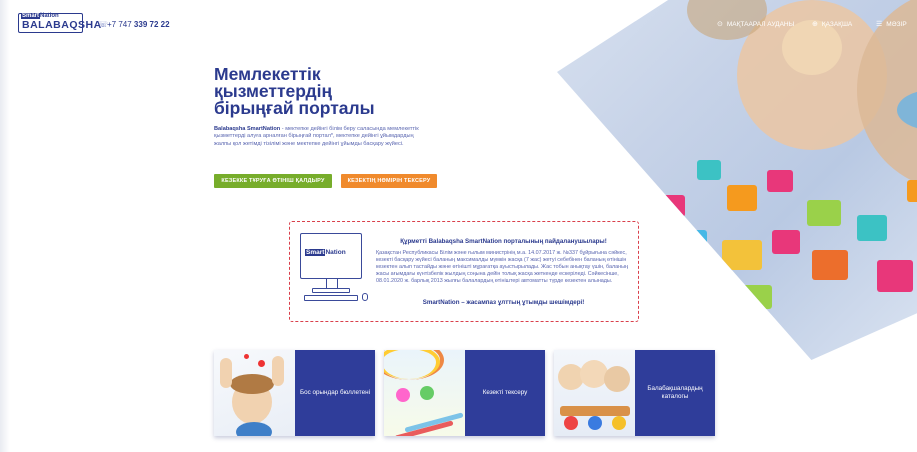 The image size is (917, 452). I want to click on child-hair, so click(252, 384).